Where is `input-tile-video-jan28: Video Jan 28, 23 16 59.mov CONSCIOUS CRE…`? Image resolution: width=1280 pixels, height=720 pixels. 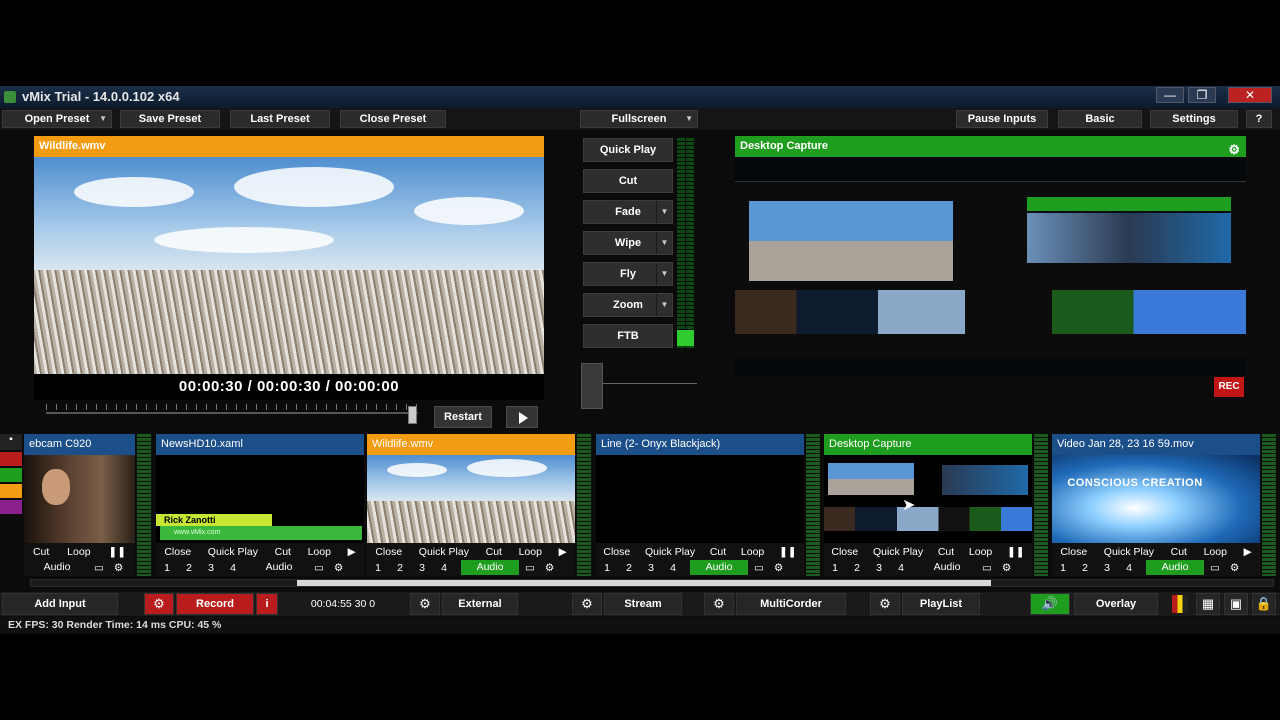 input-tile-video-jan28: Video Jan 28, 23 16 59.mov CONSCIOUS CRE… is located at coordinates (1156, 505).